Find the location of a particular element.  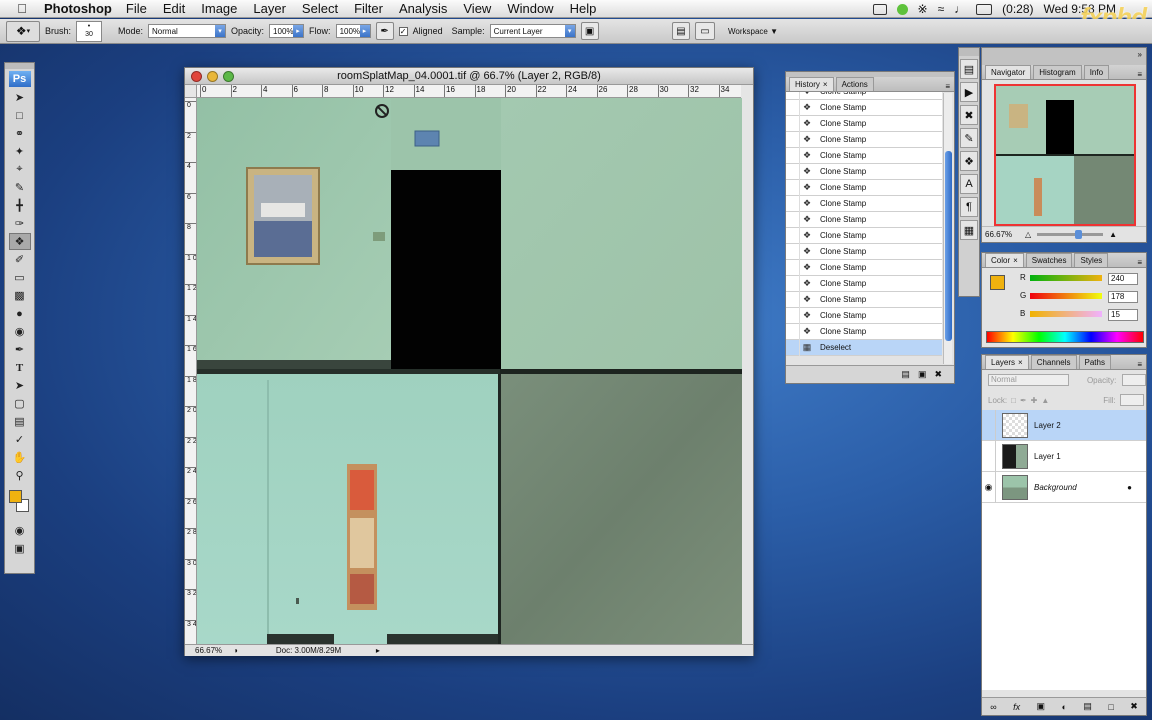

magic-wand-tool-icon: ✦ is located at coordinates (20, 151).